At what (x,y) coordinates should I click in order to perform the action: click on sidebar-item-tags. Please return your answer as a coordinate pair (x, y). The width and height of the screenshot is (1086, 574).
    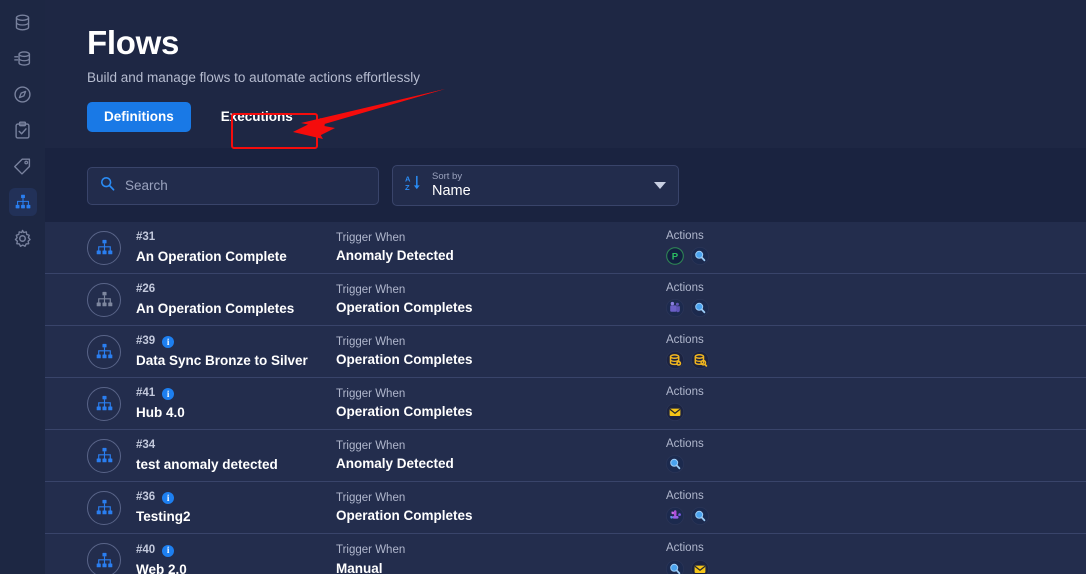
    Looking at the image, I should click on (23, 166).